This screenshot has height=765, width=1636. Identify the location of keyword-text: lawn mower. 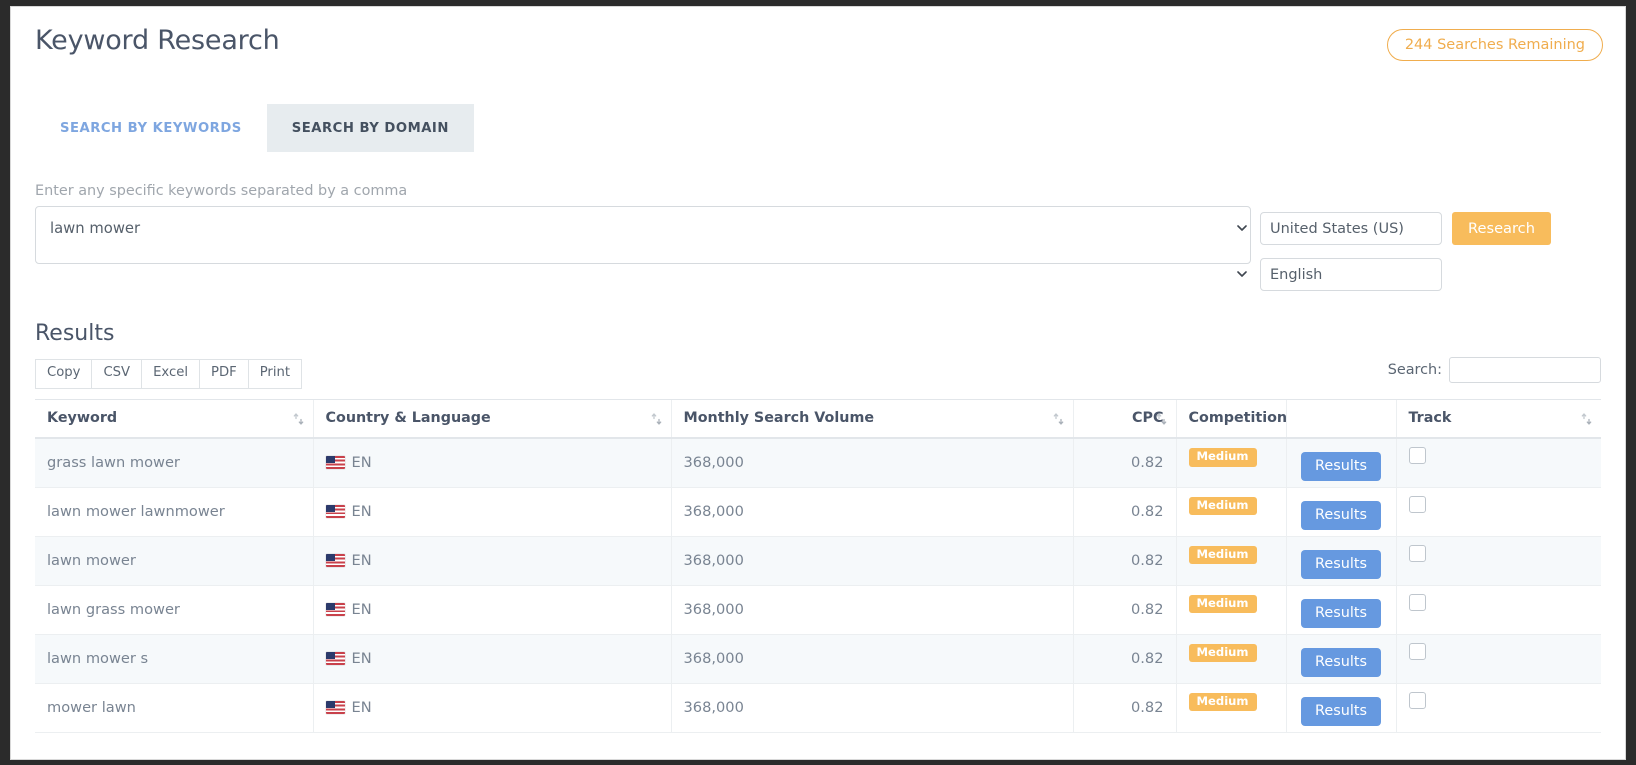
(91, 560).